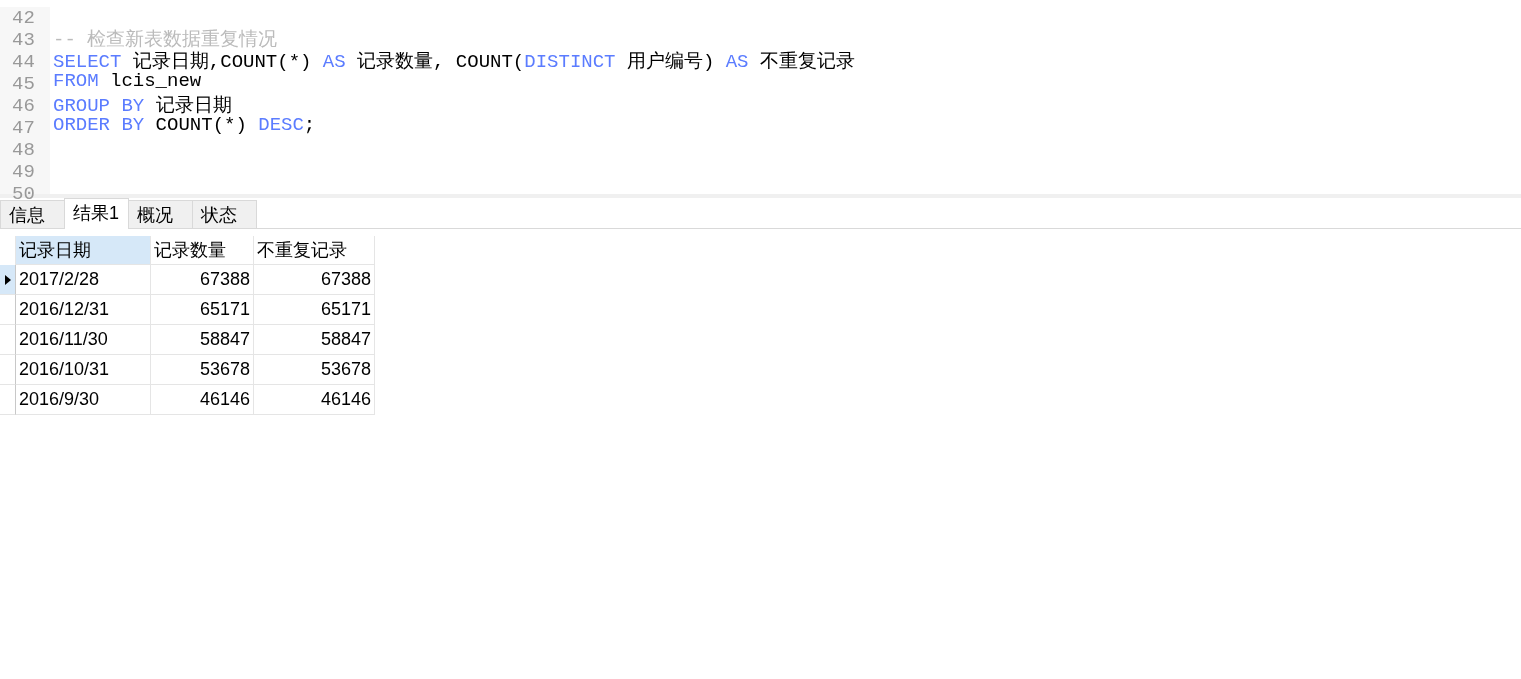  Describe the element at coordinates (83, 310) in the screenshot. I see `table-cell: 2016/12/31` at that location.